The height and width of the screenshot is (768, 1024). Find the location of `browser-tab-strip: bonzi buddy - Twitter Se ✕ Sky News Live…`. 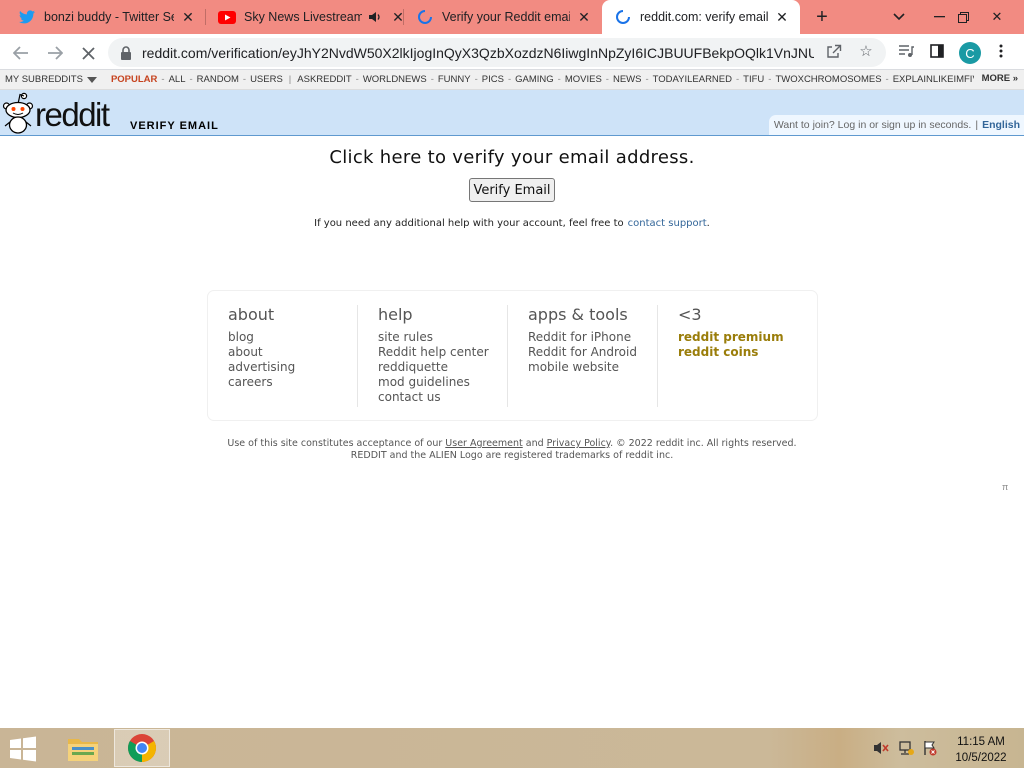

browser-tab-strip: bonzi buddy - Twitter Se ✕ Sky News Live… is located at coordinates (512, 17).